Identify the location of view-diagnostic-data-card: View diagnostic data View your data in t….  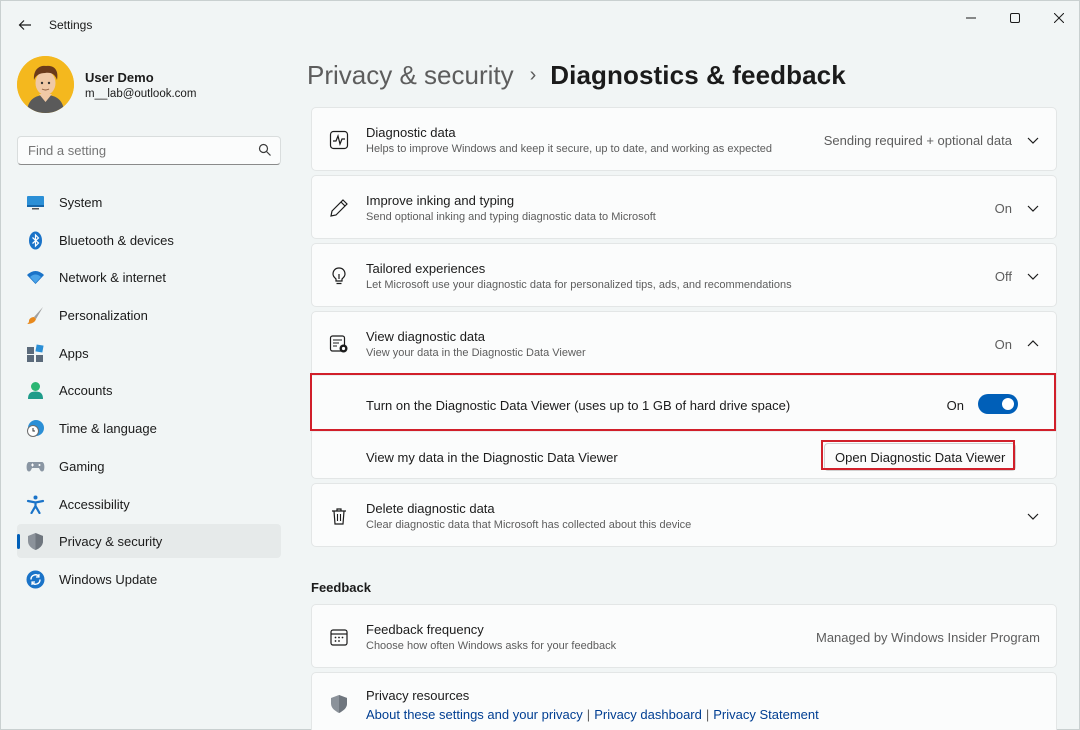
(684, 343).